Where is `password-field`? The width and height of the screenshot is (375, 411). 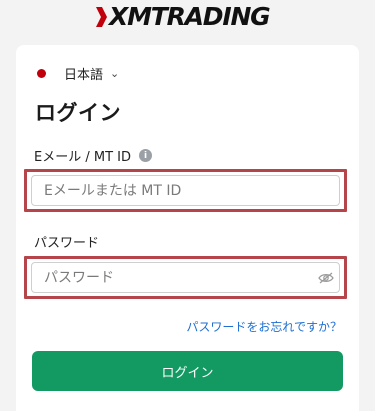
password-field is located at coordinates (185, 277).